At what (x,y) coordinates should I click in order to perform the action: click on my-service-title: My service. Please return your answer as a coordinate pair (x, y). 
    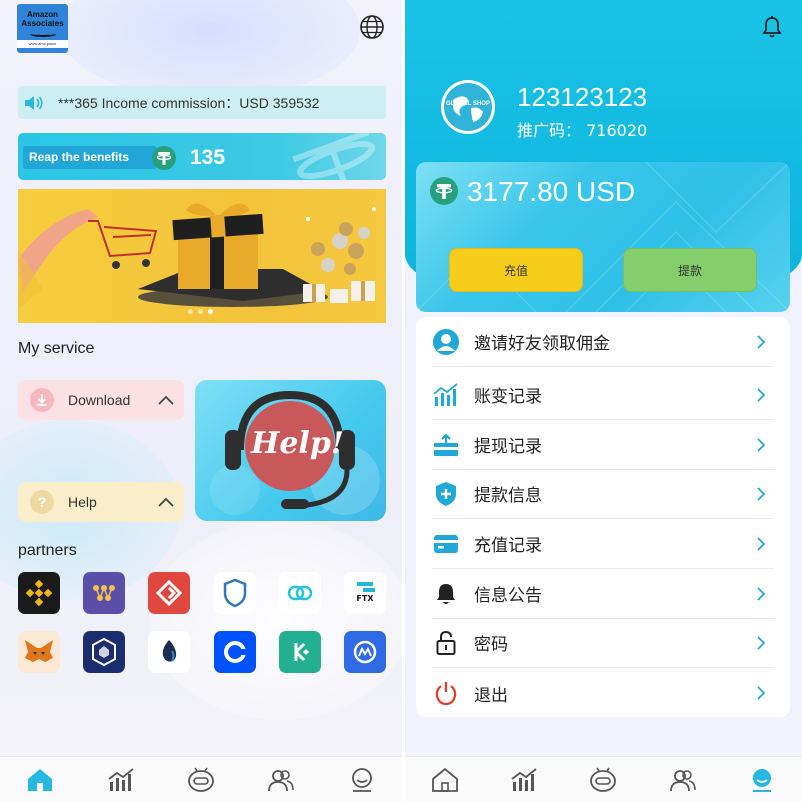
    Looking at the image, I should click on (56, 348).